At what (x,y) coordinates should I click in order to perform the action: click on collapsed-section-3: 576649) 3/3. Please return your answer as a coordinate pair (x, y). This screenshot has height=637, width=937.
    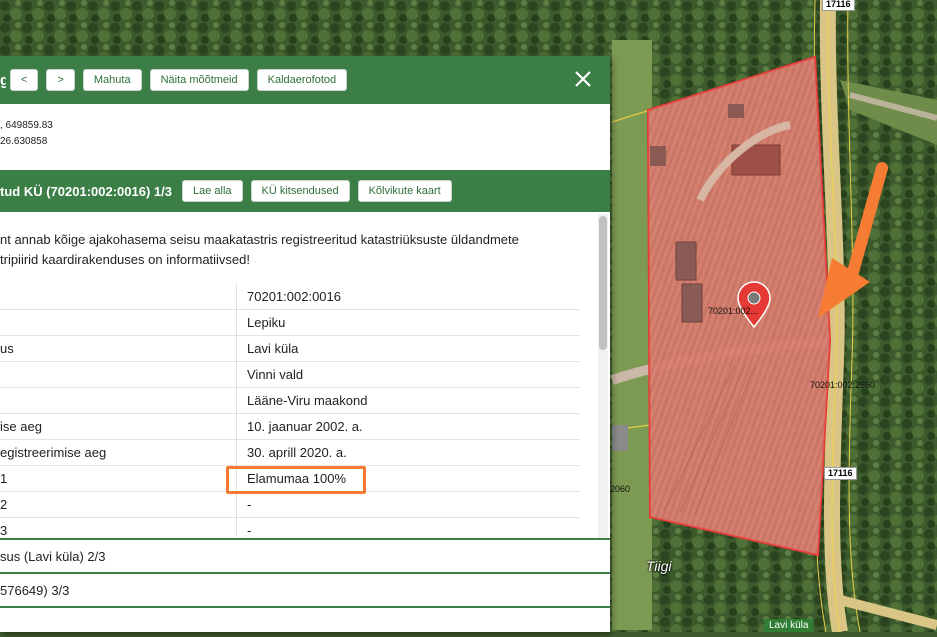
    Looking at the image, I should click on (305, 590).